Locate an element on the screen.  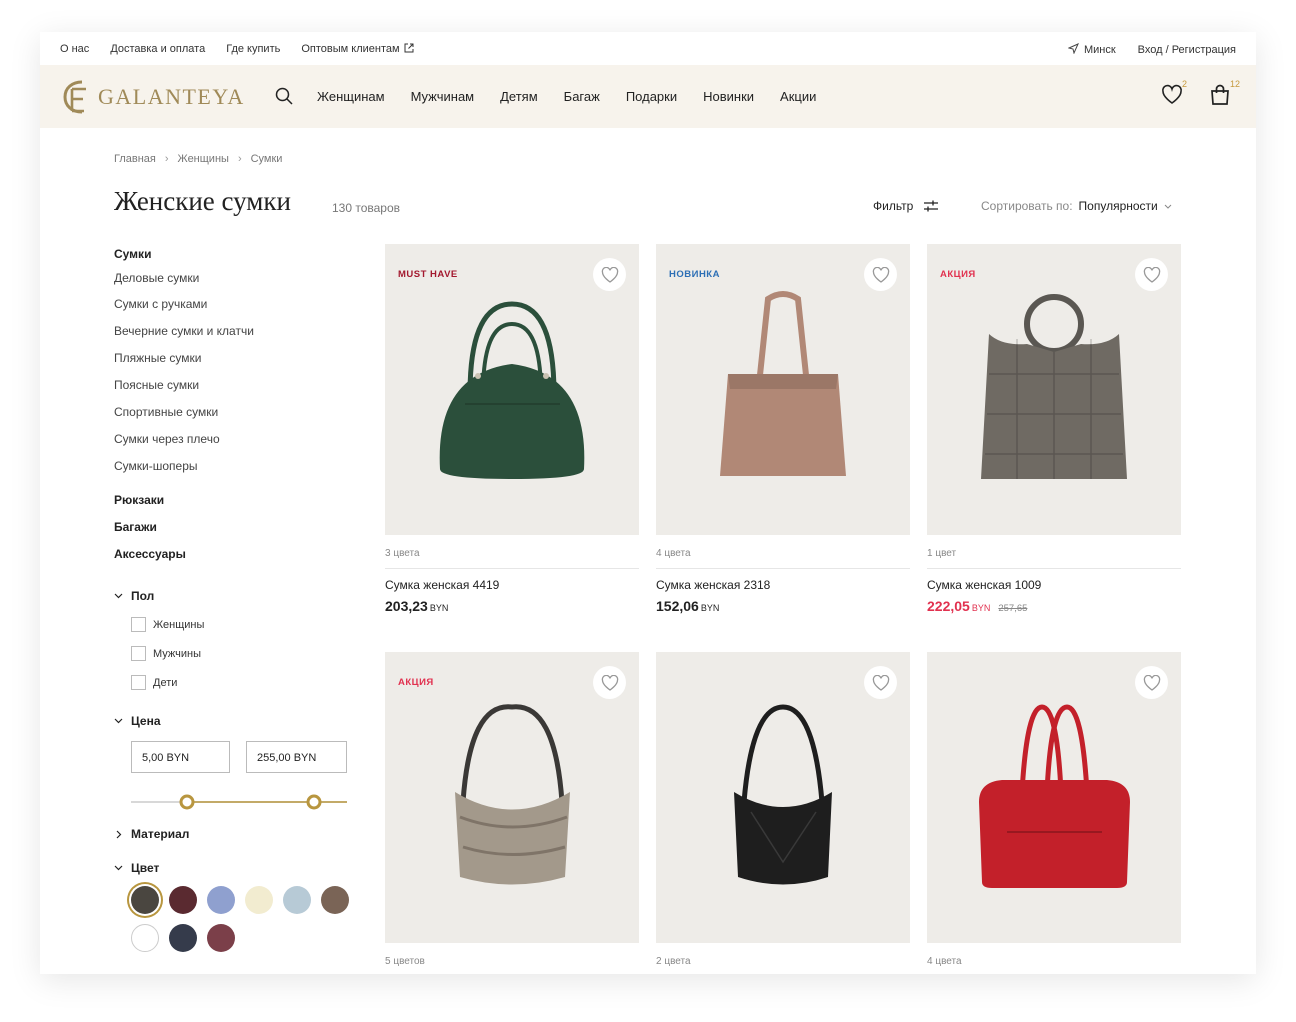
nav-gifts: Подарки is located at coordinates (651, 96).